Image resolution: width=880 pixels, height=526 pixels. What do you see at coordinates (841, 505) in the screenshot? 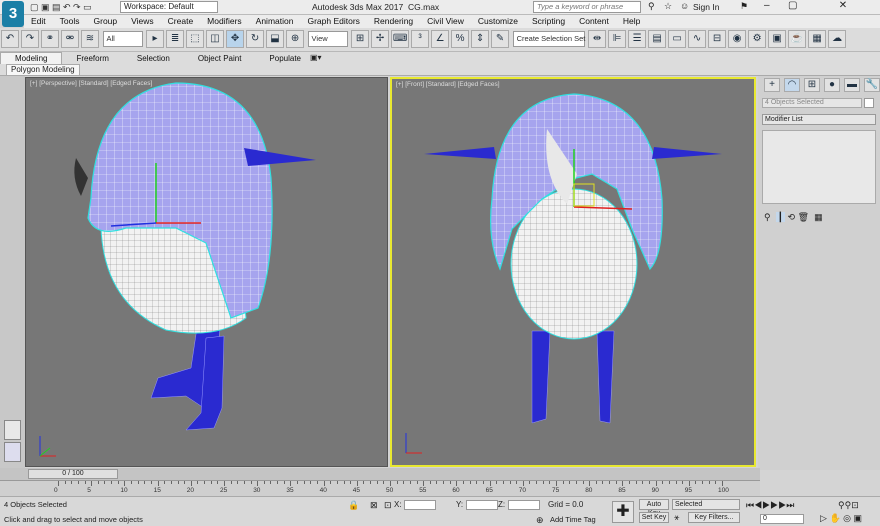
I see `zoom-icon: ⚲` at bounding box center [841, 505].